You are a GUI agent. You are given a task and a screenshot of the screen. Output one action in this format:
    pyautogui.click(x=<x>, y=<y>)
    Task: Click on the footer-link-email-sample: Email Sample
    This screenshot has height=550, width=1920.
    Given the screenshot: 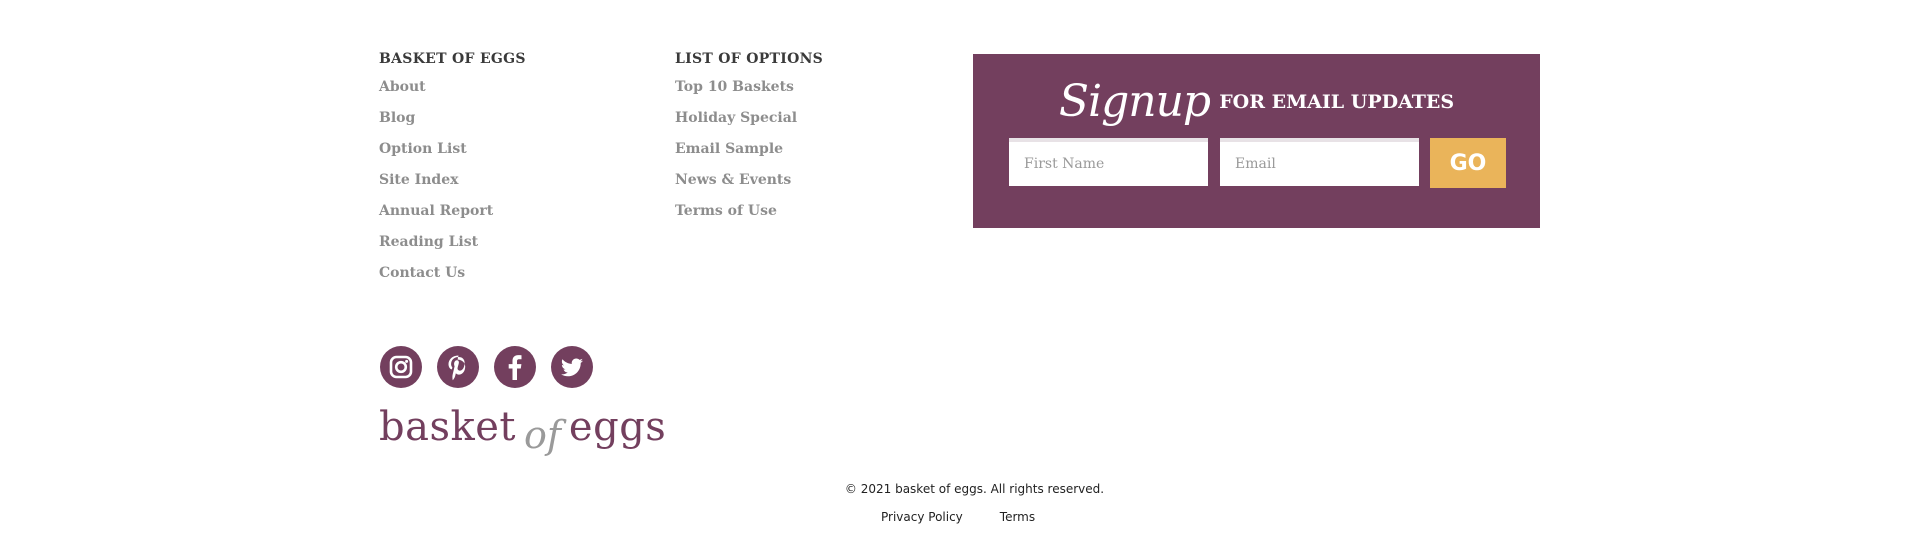 What is the action you would take?
    pyautogui.click(x=729, y=149)
    